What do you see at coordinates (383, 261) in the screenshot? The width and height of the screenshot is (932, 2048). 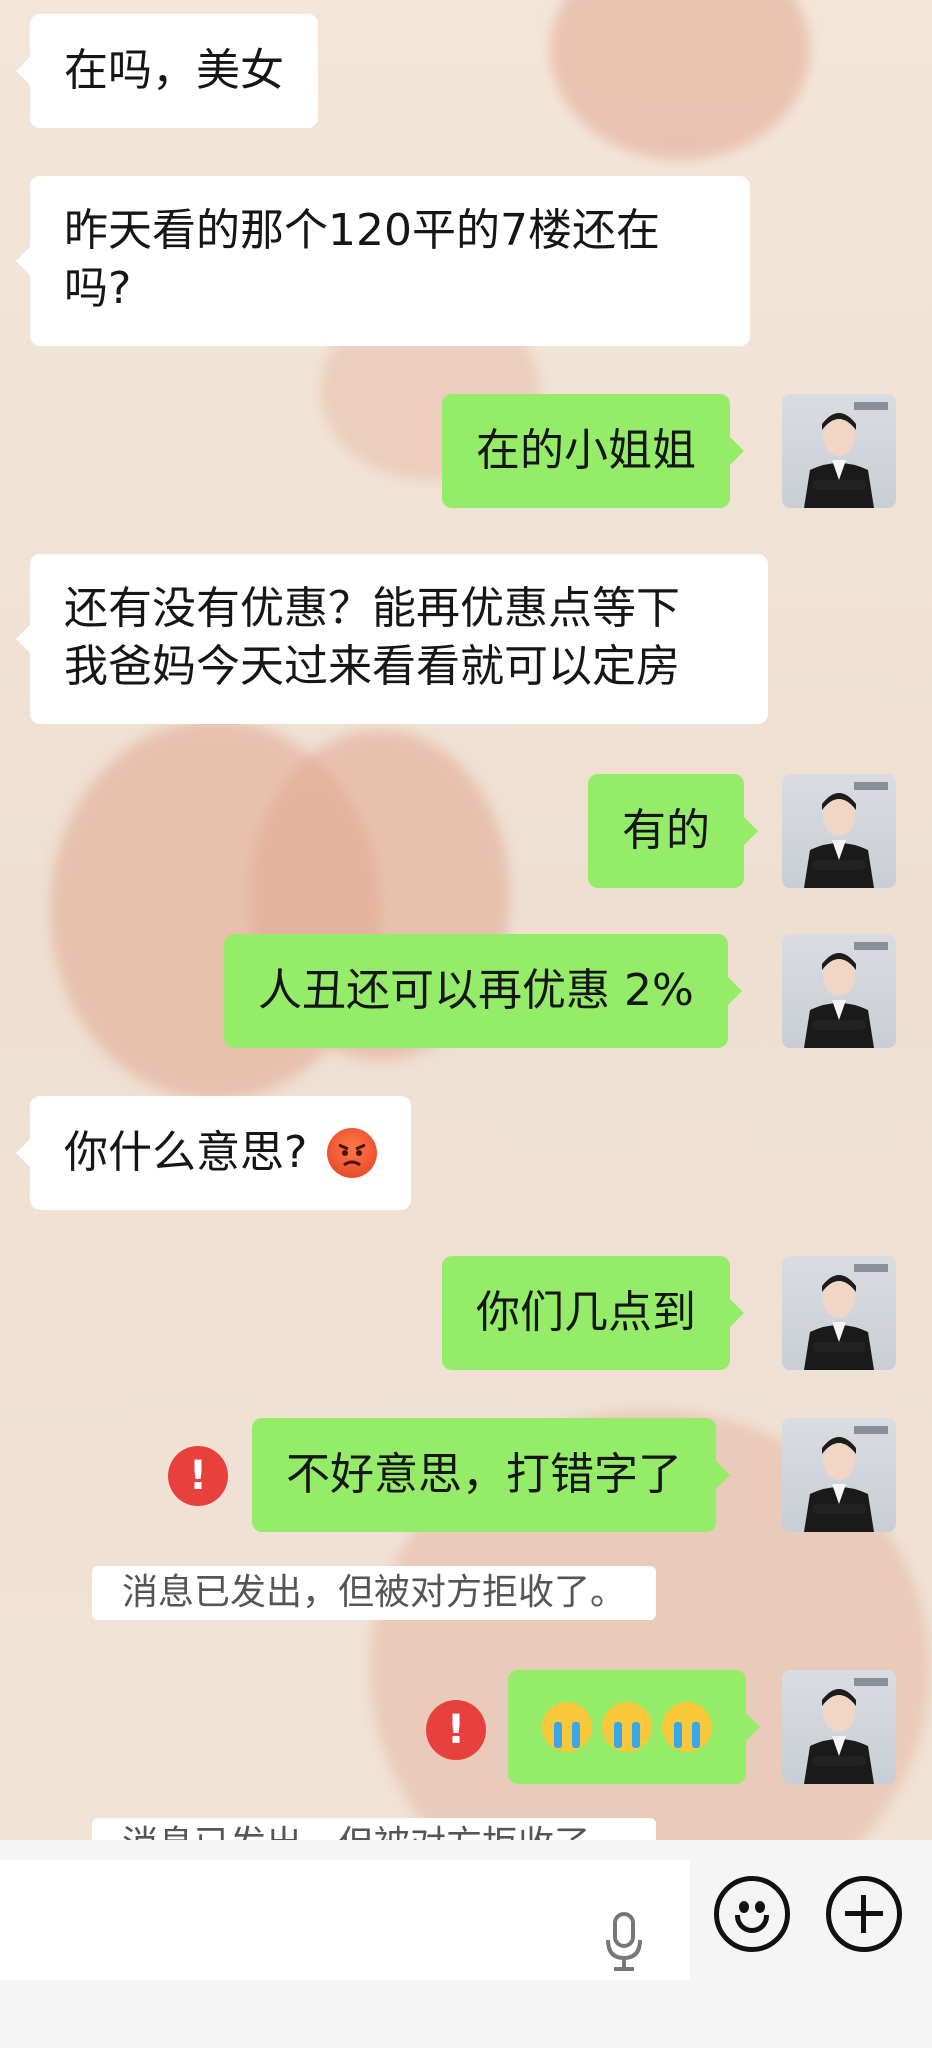 I see `message-bubble-left: 昨天看的那个120平的7楼还在 吗?` at bounding box center [383, 261].